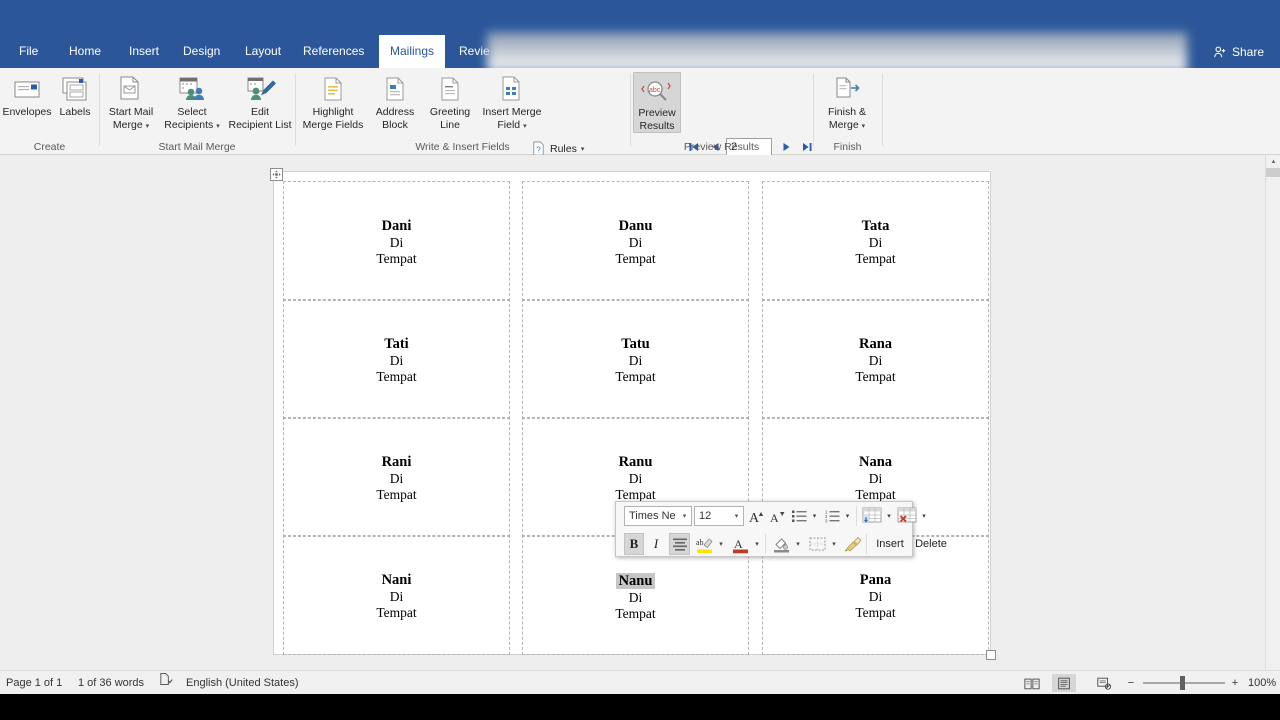 The height and width of the screenshot is (720, 1280). What do you see at coordinates (635, 359) in the screenshot?
I see `label-cell: Tatu Di Tempat` at bounding box center [635, 359].